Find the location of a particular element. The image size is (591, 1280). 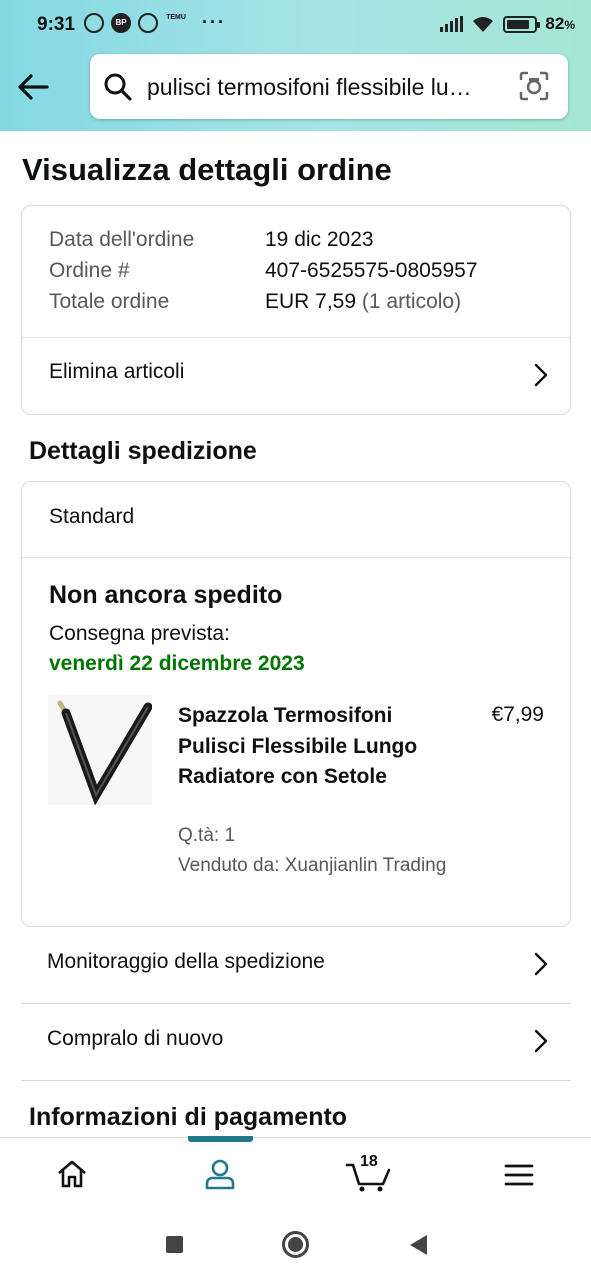

delete-items-label: Elimina articoli is located at coordinates (117, 371).